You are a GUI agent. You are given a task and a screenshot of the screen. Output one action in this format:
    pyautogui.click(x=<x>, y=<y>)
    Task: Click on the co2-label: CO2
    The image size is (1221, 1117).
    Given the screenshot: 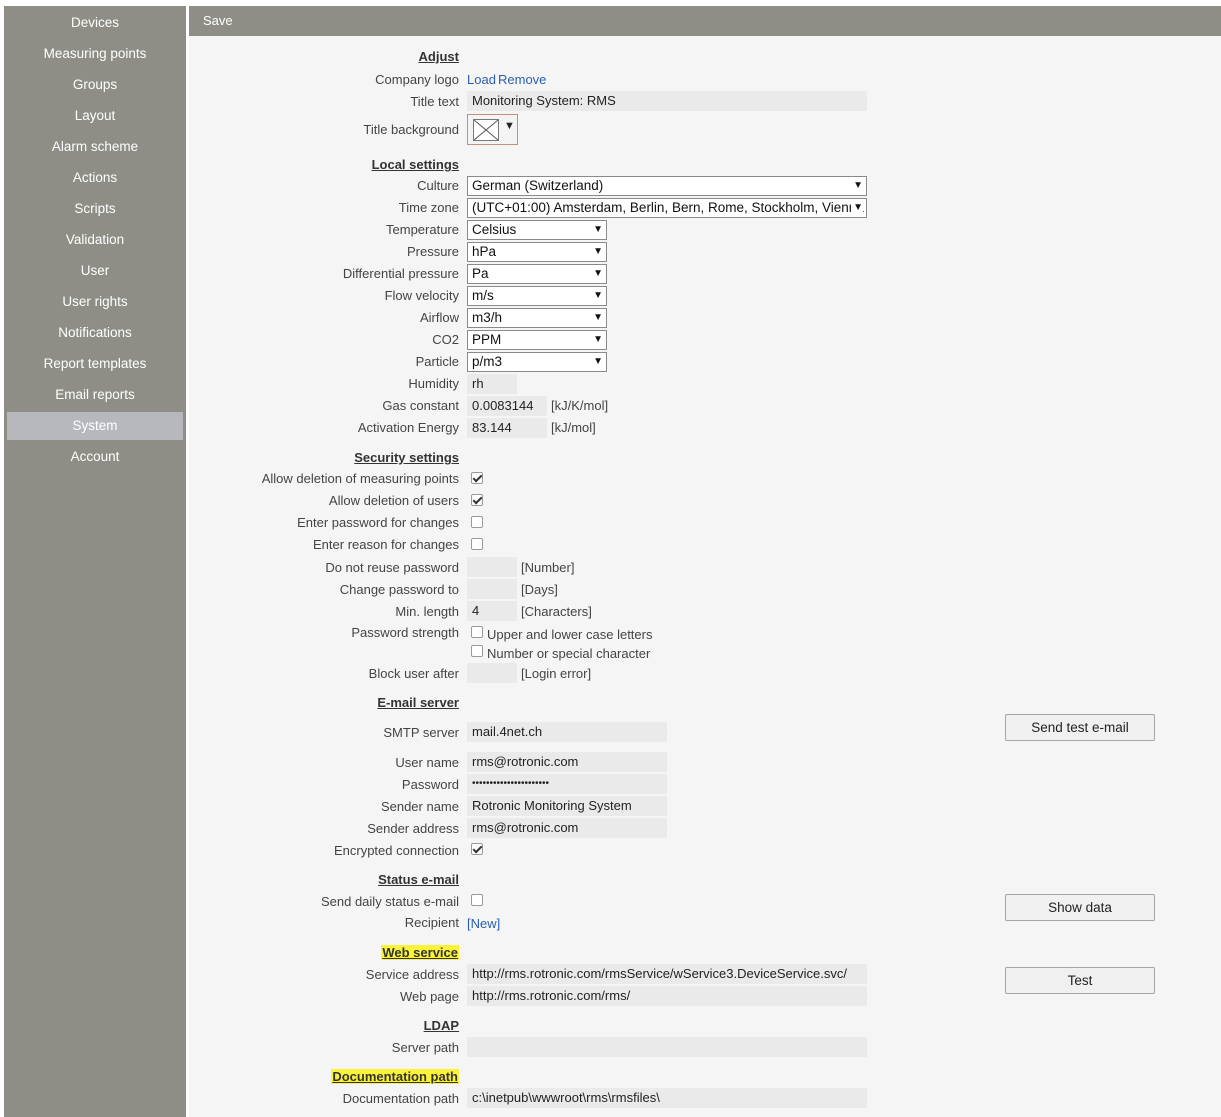 What is the action you would take?
    pyautogui.click(x=445, y=339)
    